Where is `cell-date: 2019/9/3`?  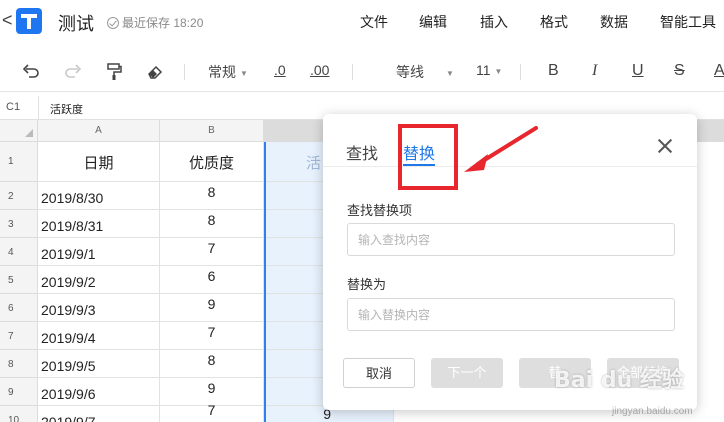
cell-date: 2019/9/3 is located at coordinates (99, 308).